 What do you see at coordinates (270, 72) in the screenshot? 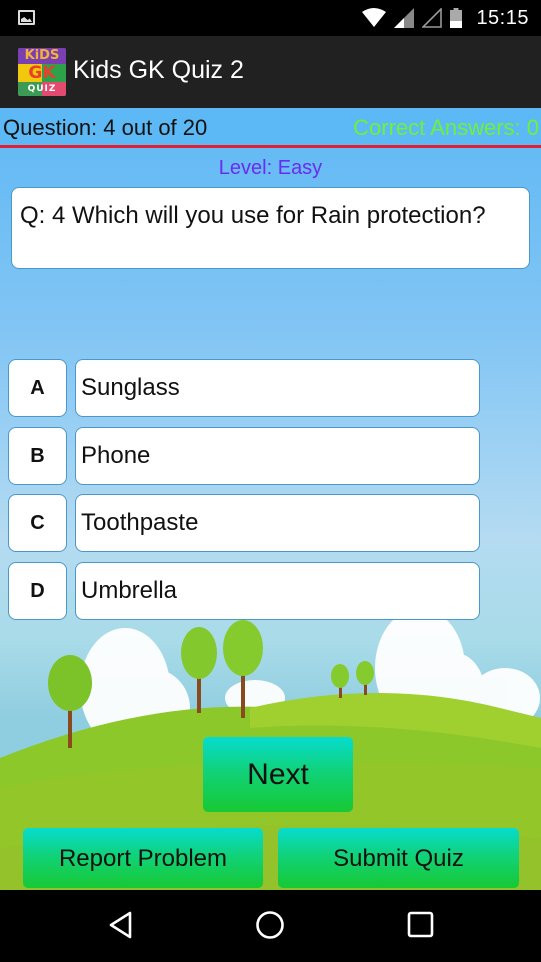
I see `app-bar: KiDS GK QUIZ Kids GK Quiz 2` at bounding box center [270, 72].